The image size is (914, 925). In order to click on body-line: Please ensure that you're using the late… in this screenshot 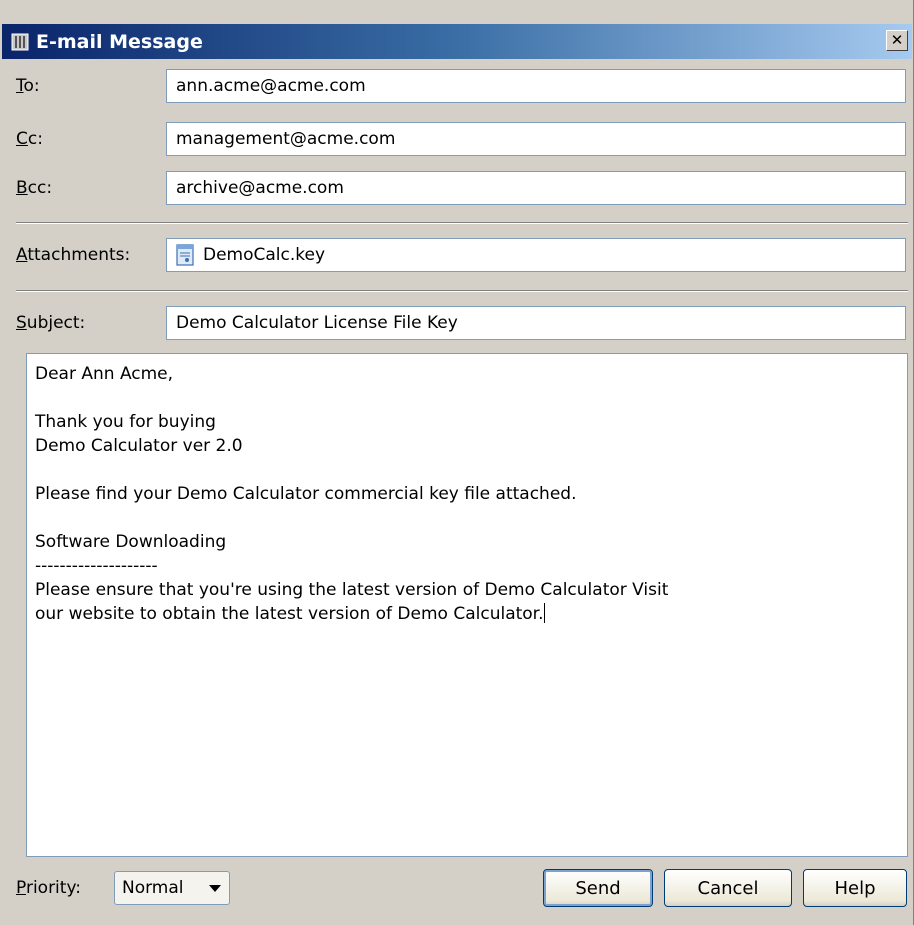, I will do `click(352, 590)`.